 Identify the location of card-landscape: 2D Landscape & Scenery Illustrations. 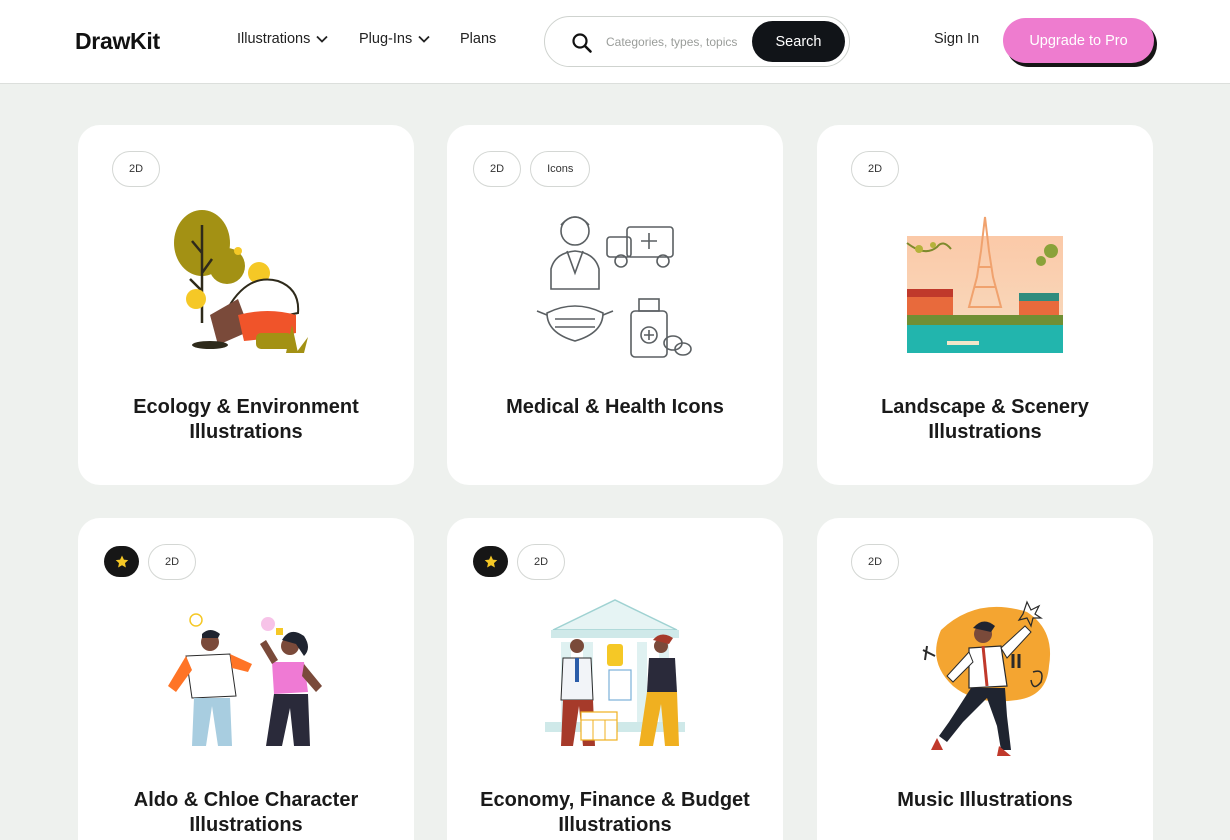
(985, 305).